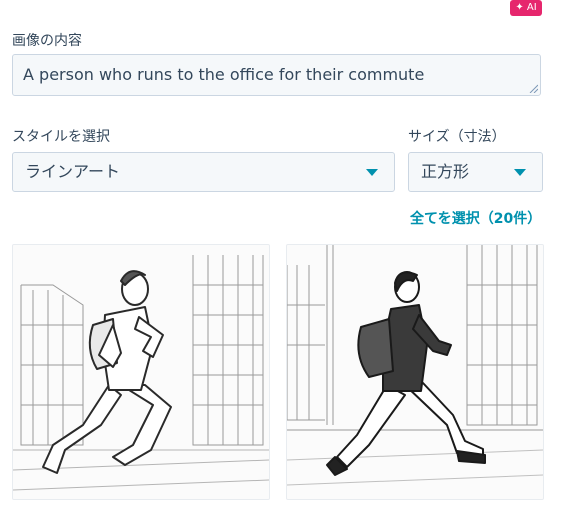 This screenshot has width=562, height=507. What do you see at coordinates (475, 218) in the screenshot?
I see `select-all-link: 全てを選択（20件）` at bounding box center [475, 218].